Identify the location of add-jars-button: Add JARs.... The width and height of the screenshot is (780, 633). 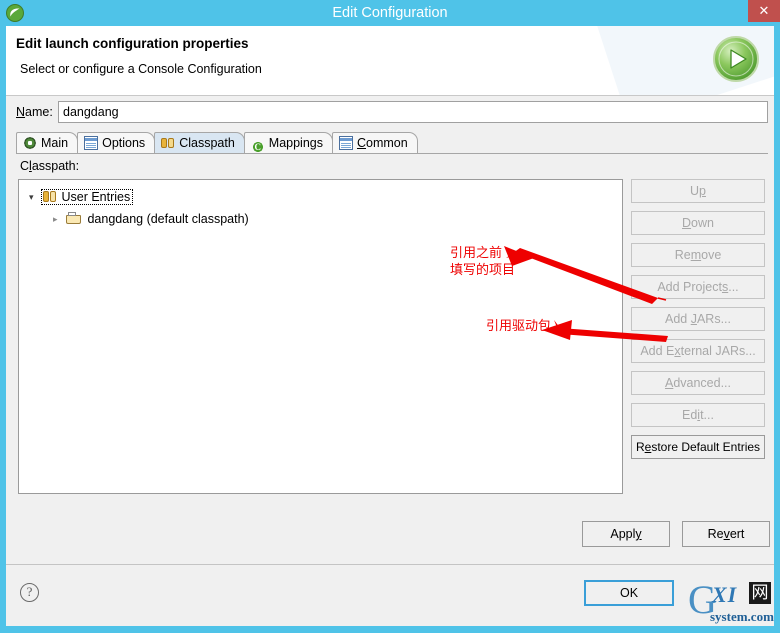
(698, 319).